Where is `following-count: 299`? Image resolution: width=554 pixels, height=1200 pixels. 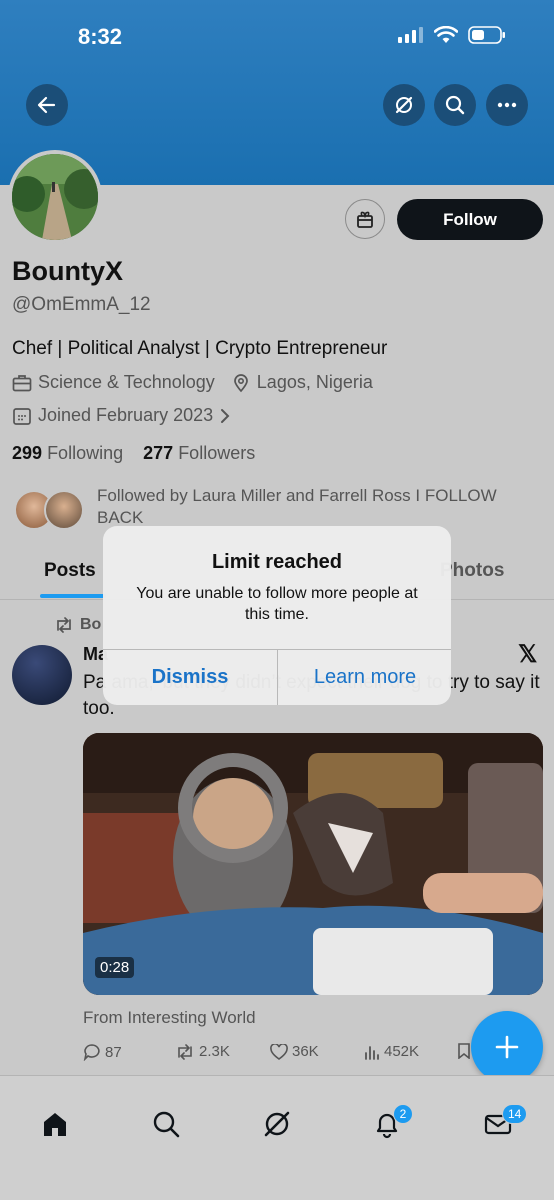
following-count: 299 is located at coordinates (27, 453).